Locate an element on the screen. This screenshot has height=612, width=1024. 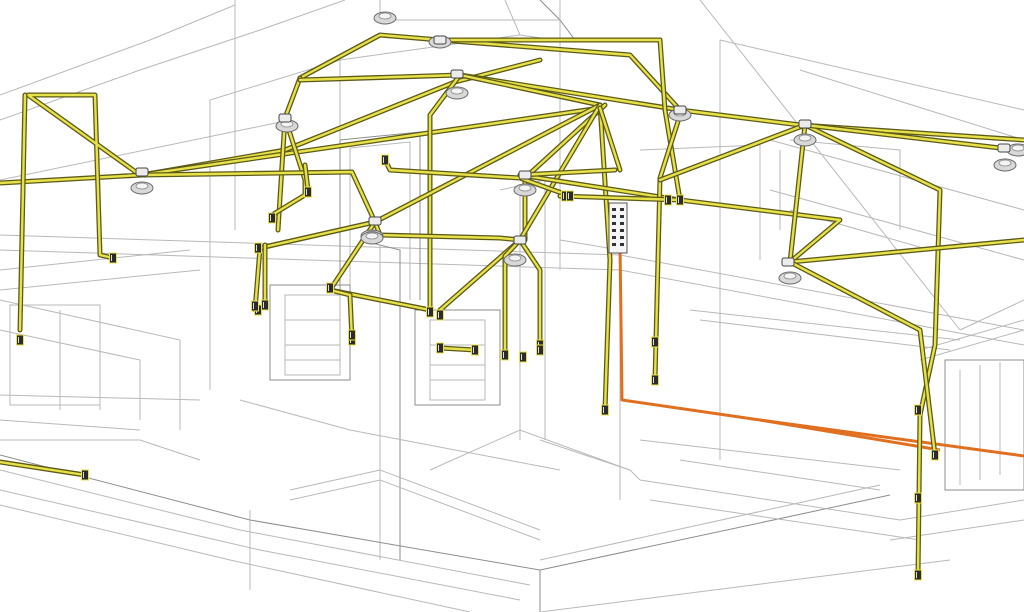
electrical-panel-group is located at coordinates (618, 228).